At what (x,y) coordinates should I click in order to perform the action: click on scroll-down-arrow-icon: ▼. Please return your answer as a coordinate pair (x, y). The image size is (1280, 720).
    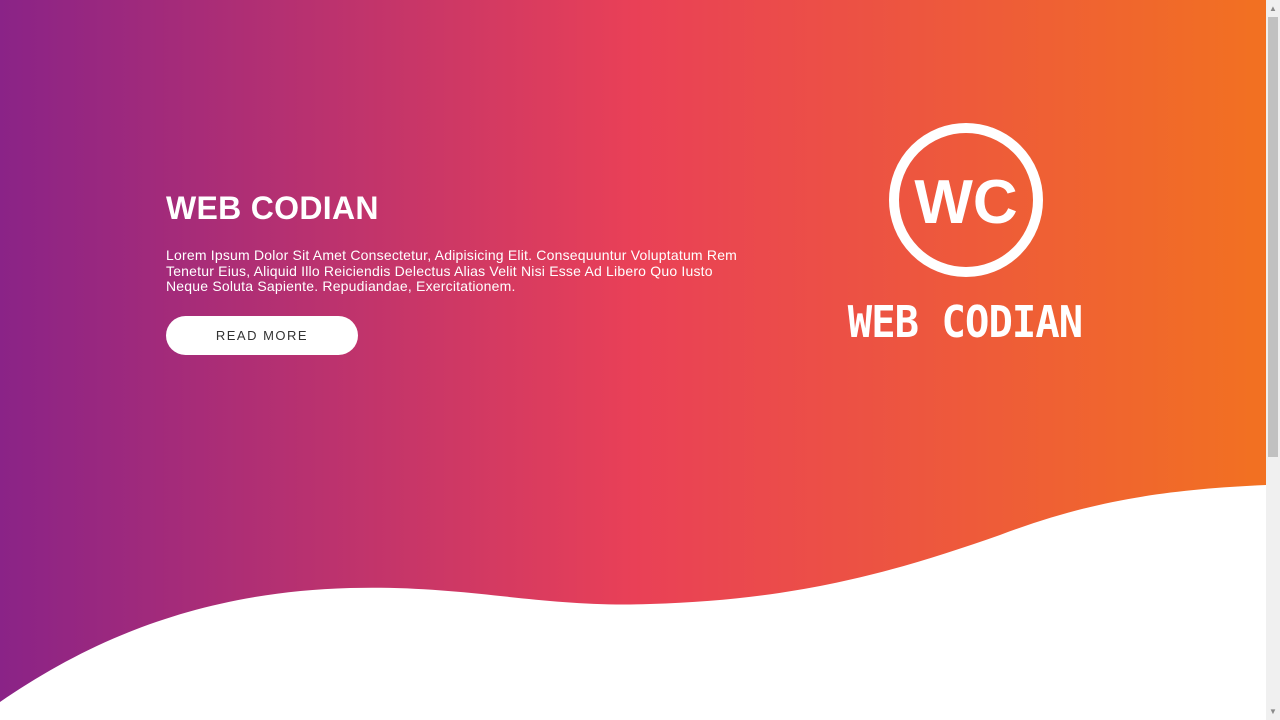
    Looking at the image, I should click on (1273, 711).